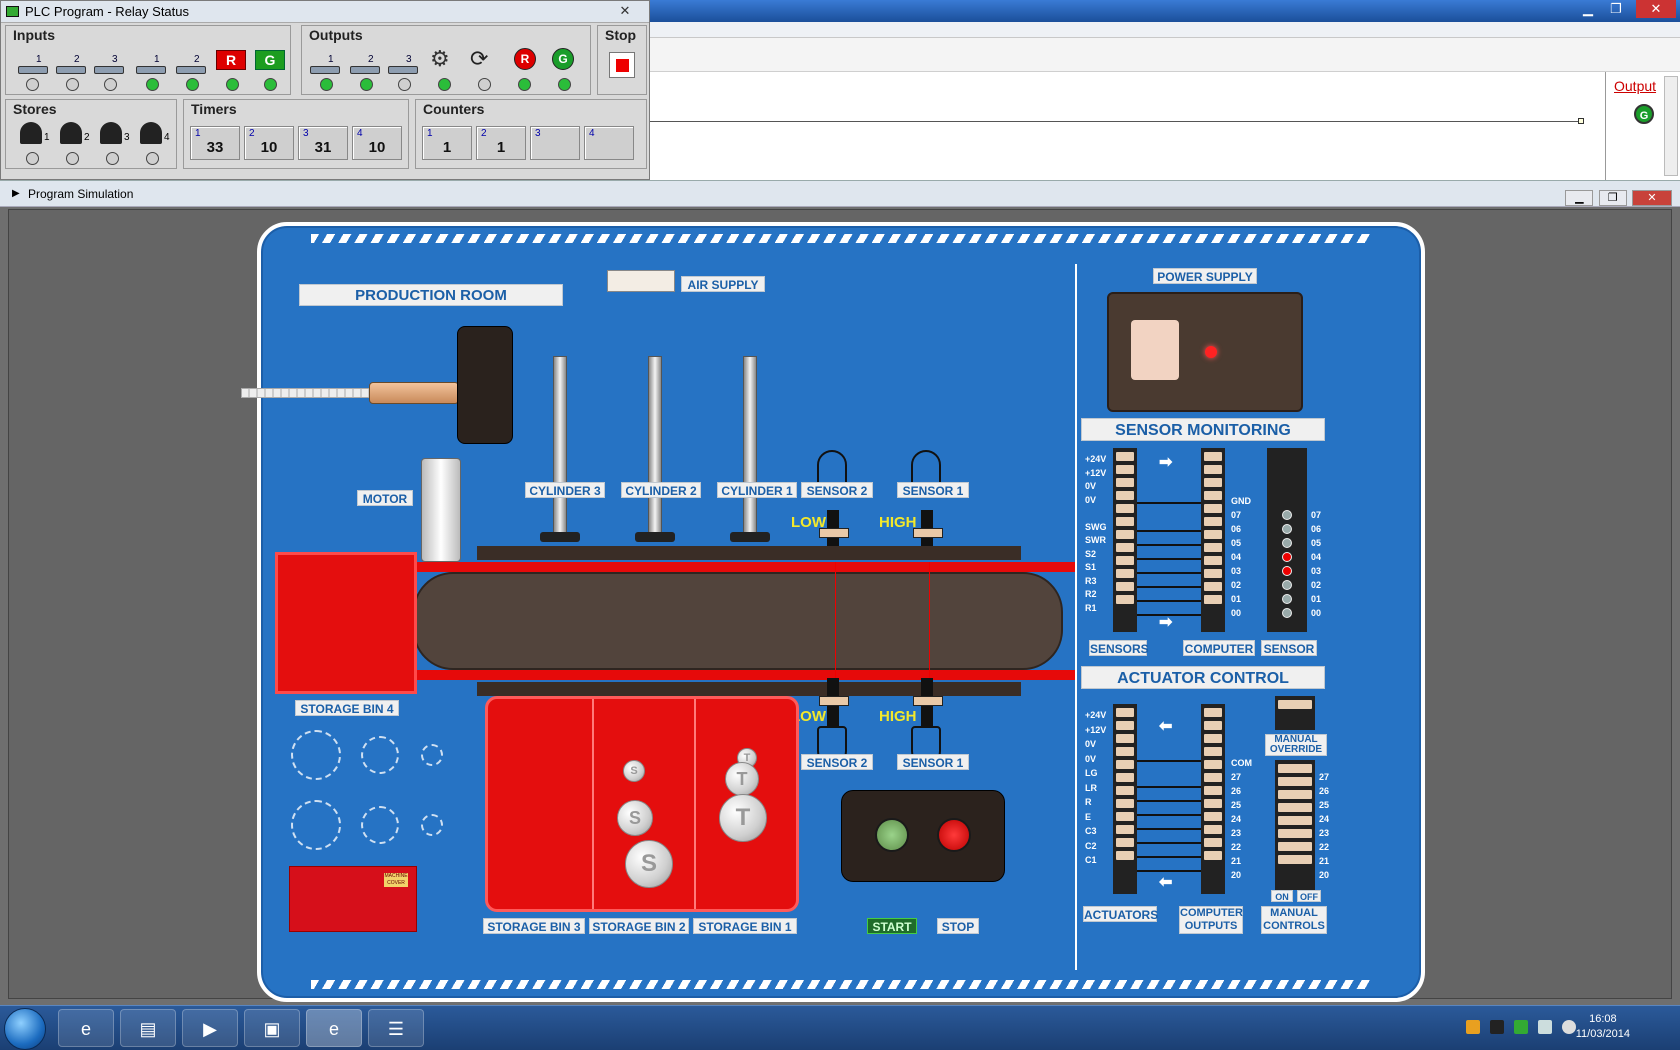 Image resolution: width=1680 pixels, height=1050 pixels. Describe the element at coordinates (1588, 9) in the screenshot. I see `minimize-icon: ▁` at that location.